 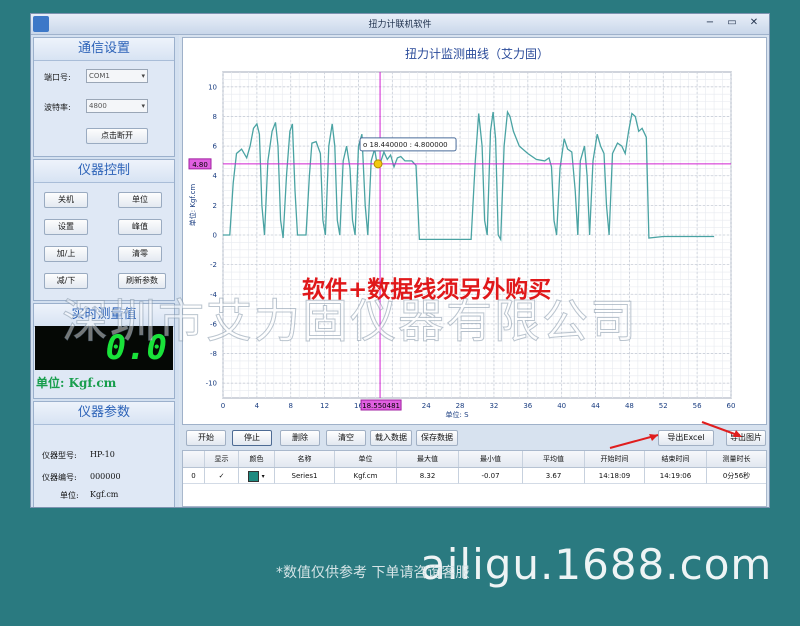 I want to click on x-tick-label: 48, so click(x=629, y=406).